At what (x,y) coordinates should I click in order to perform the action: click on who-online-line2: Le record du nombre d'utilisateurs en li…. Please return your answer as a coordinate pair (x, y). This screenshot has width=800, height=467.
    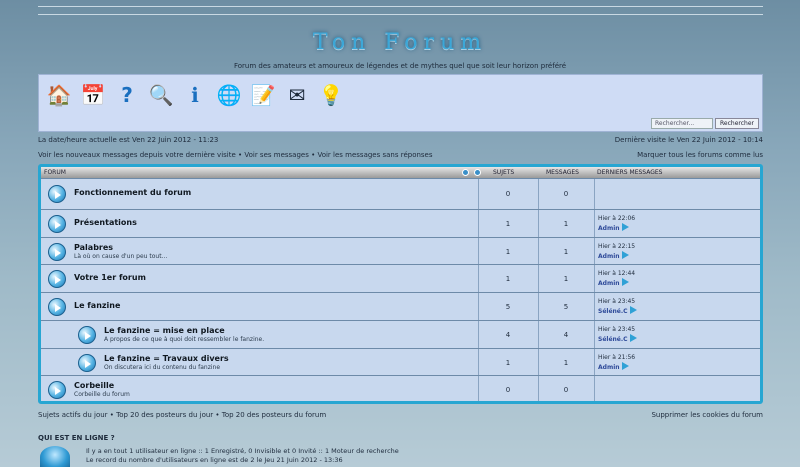
    Looking at the image, I should click on (214, 460).